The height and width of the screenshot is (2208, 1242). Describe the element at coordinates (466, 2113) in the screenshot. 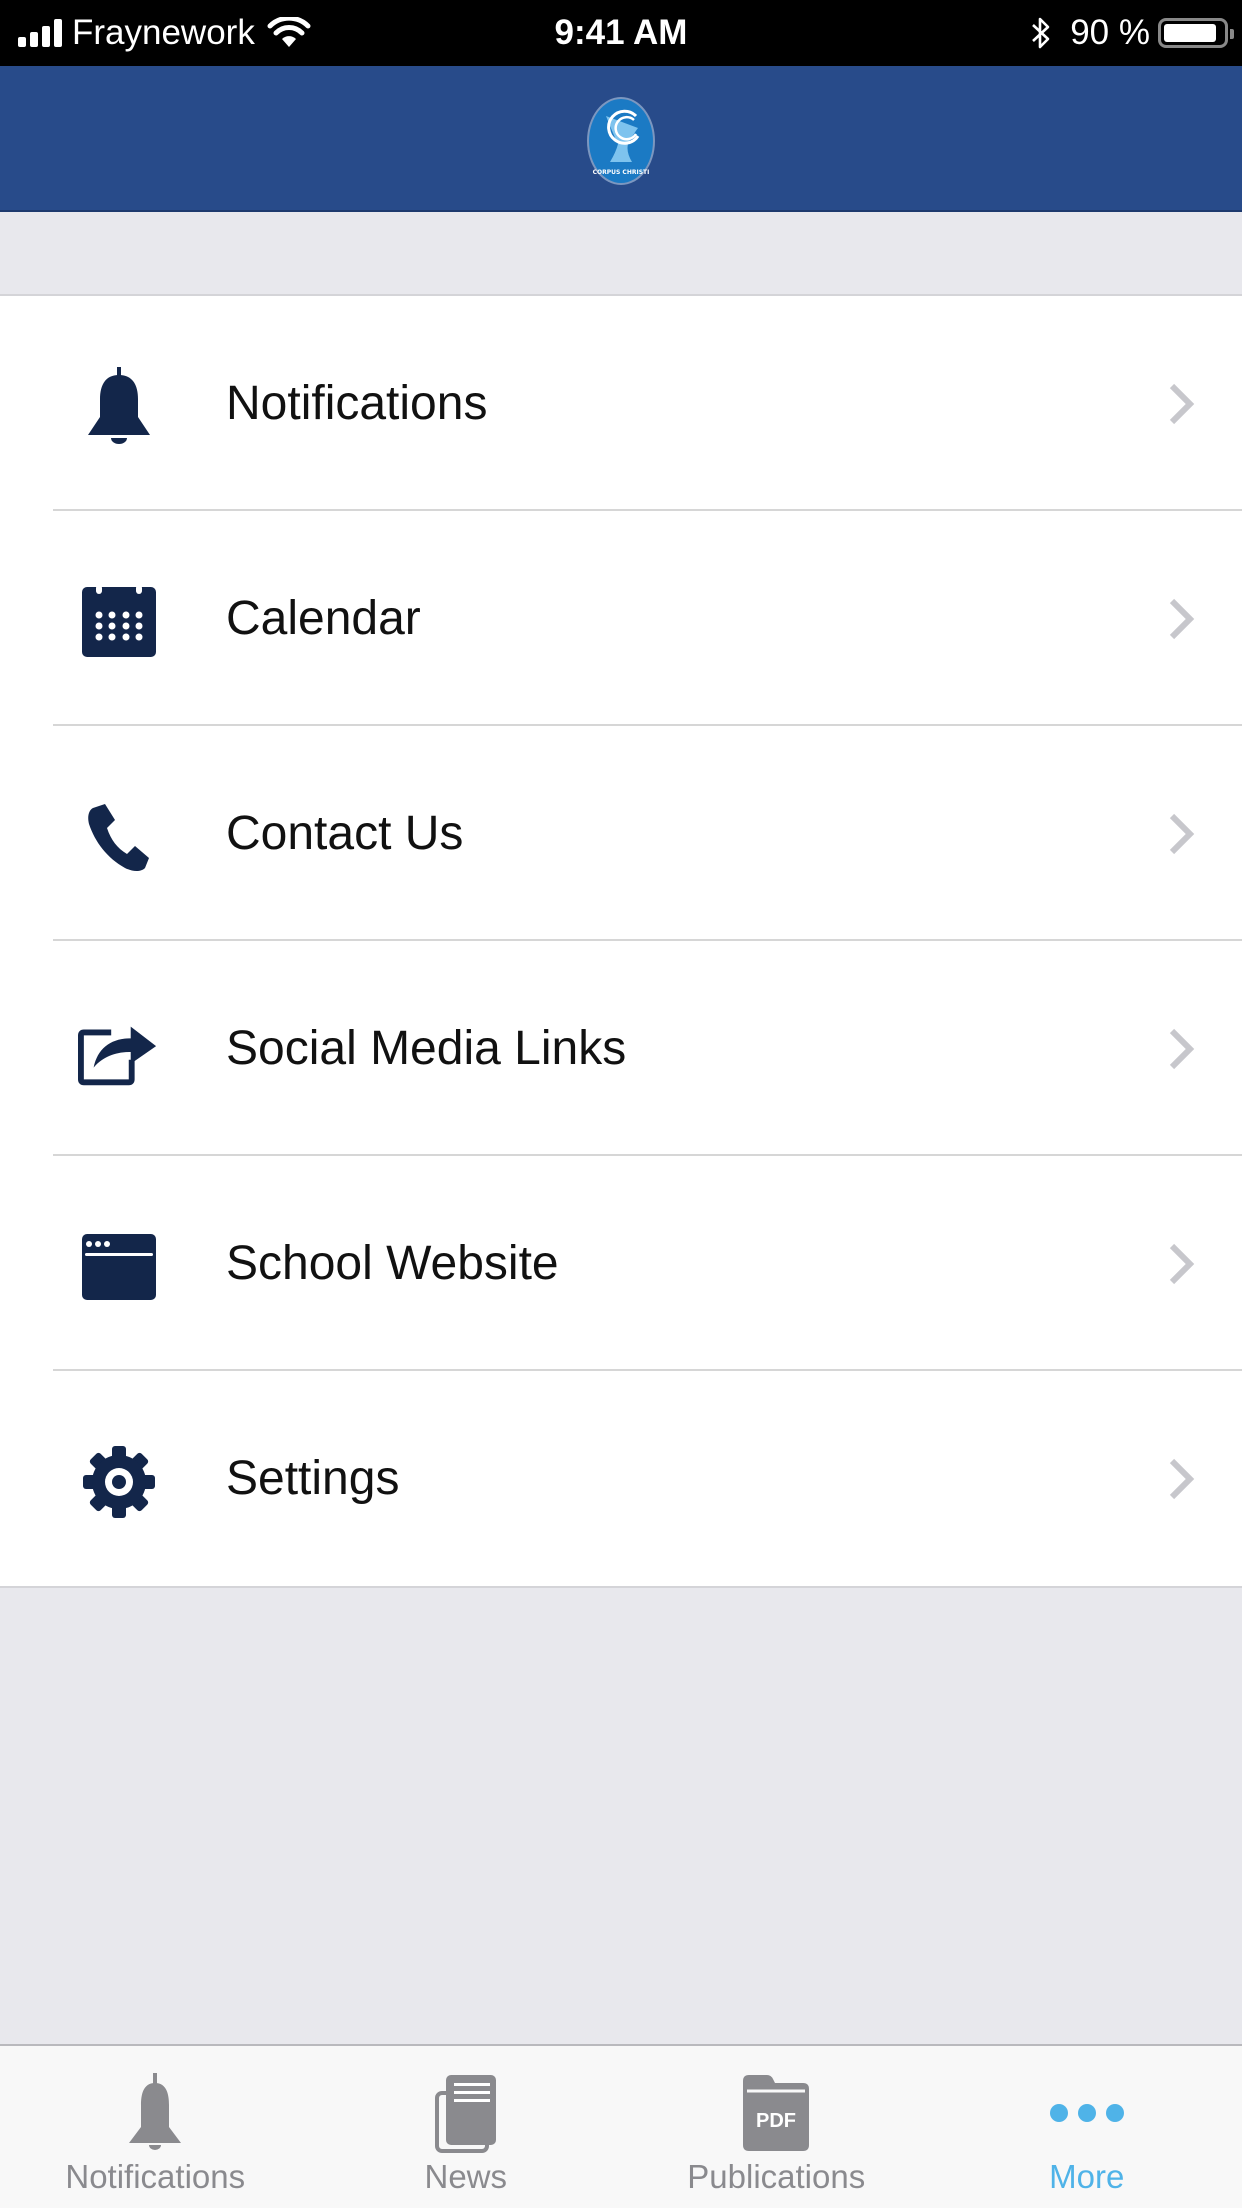

I see `newspaper-icon` at that location.